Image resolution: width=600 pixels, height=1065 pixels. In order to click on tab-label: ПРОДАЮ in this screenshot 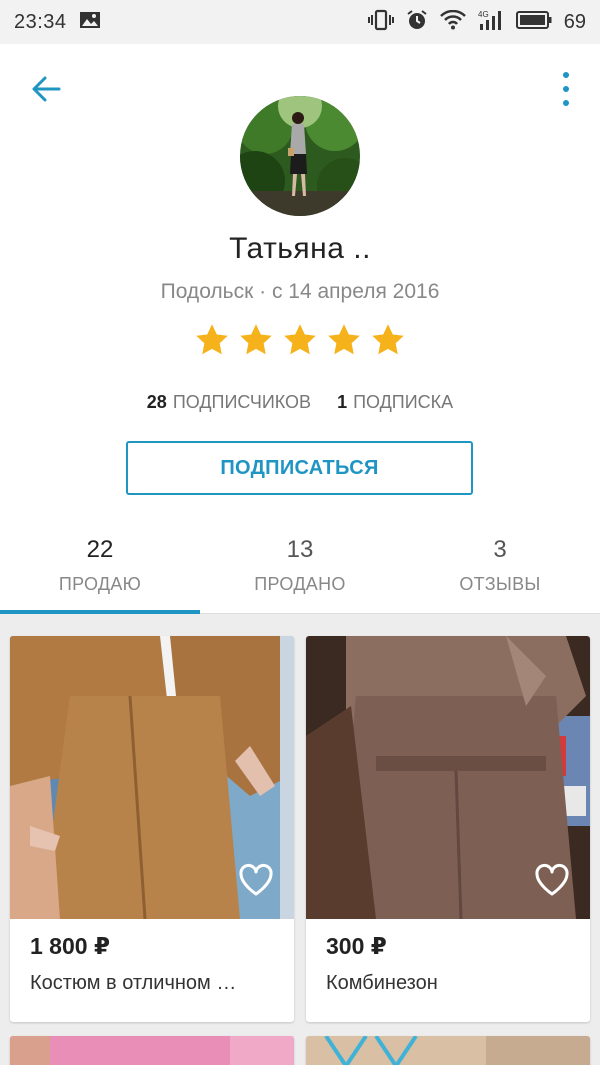, I will do `click(100, 584)`.